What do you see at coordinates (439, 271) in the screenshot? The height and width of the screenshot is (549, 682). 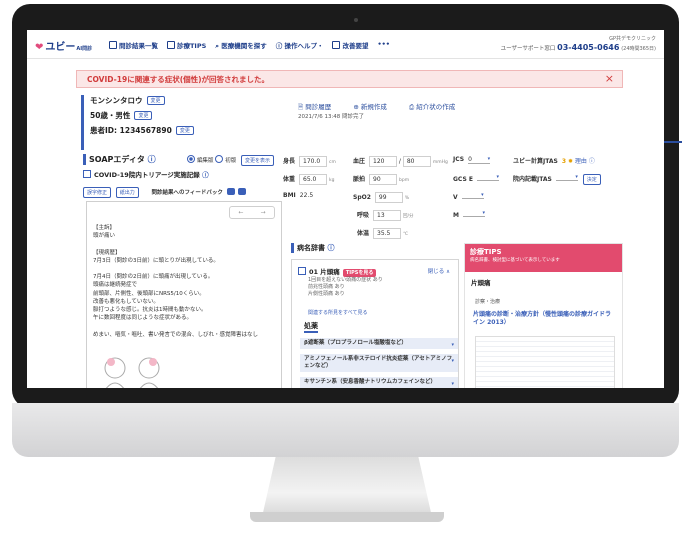 I see `close-candidate-link: 閉じる ∧` at bounding box center [439, 271].